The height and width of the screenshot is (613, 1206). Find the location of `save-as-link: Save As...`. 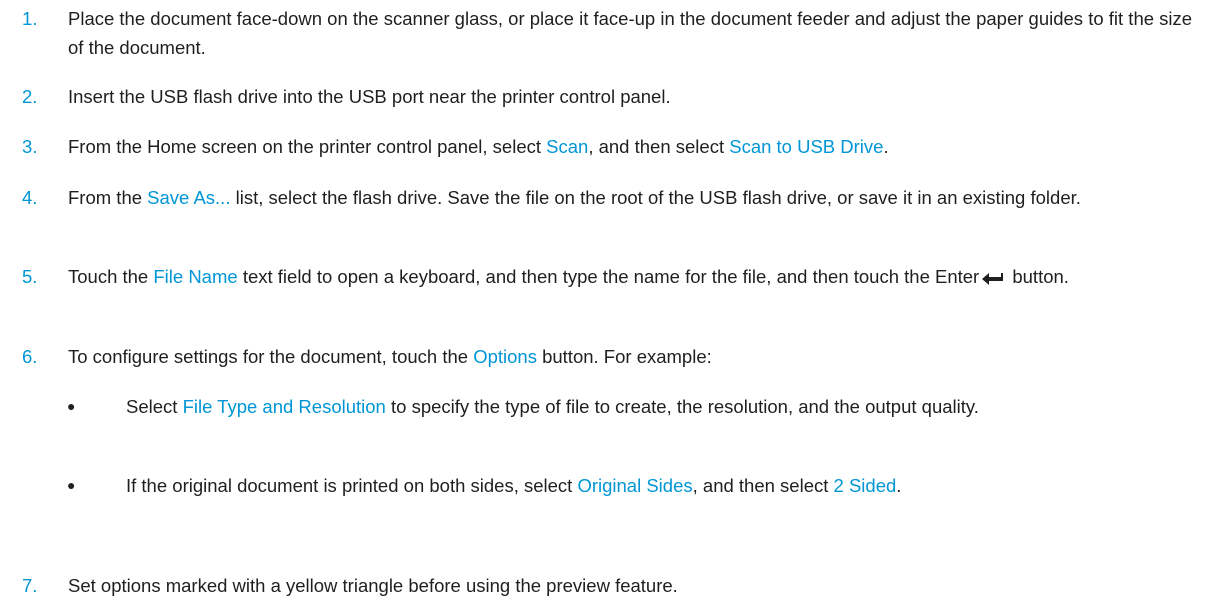

save-as-link: Save As... is located at coordinates (188, 197).